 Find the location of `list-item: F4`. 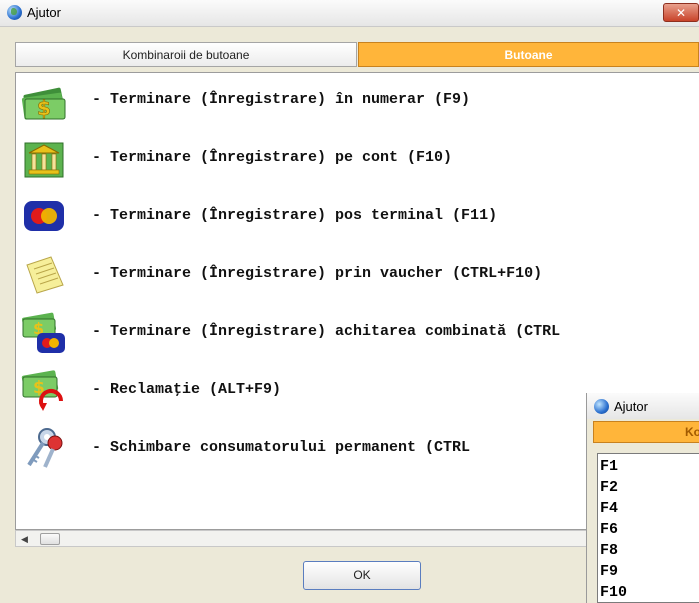

list-item: F4 is located at coordinates (609, 508).